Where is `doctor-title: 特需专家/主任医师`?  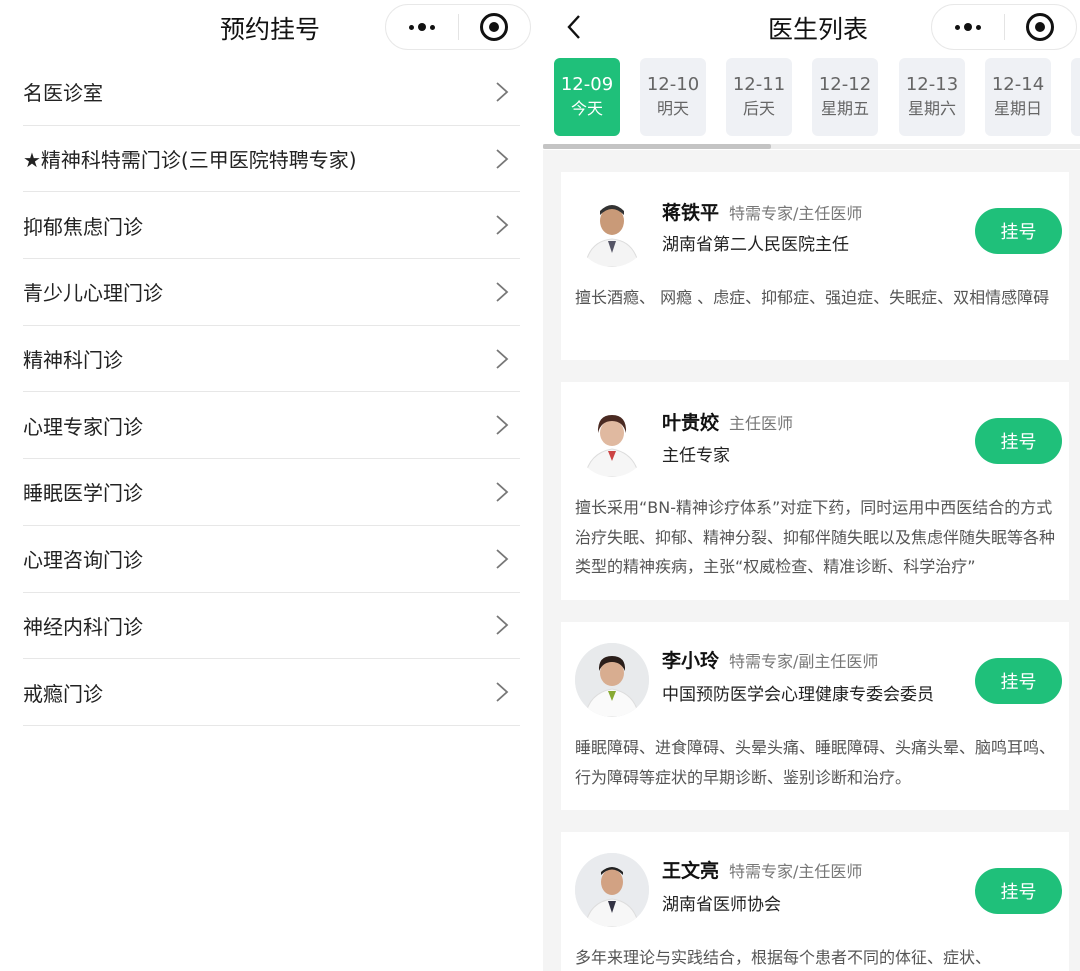
doctor-title: 特需专家/主任医师 is located at coordinates (796, 871).